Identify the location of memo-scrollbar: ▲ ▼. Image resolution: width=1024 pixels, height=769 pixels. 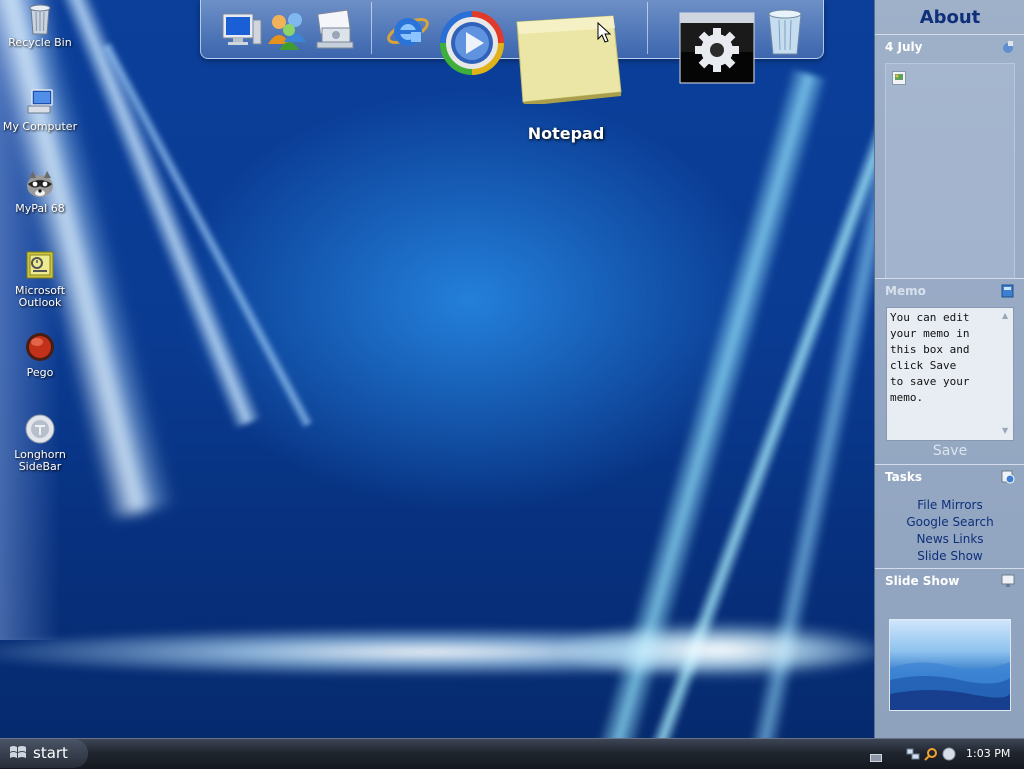
(1006, 373).